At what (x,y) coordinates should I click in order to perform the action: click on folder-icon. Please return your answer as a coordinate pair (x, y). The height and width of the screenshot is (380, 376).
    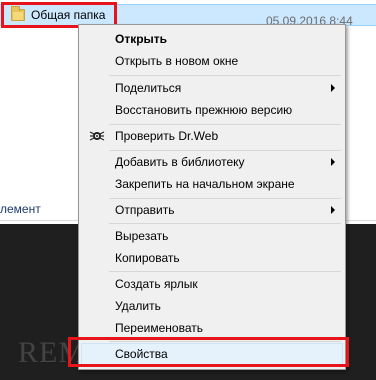
    Looking at the image, I should click on (18, 13).